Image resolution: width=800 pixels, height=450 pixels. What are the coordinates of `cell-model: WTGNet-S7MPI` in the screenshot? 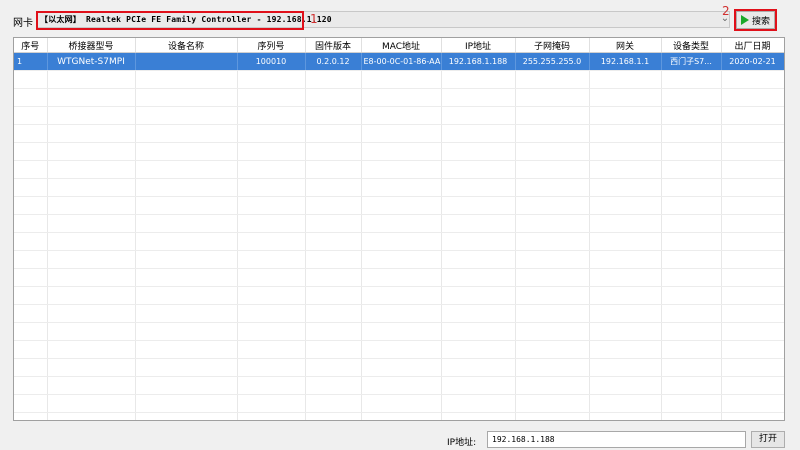 It's located at (91, 61).